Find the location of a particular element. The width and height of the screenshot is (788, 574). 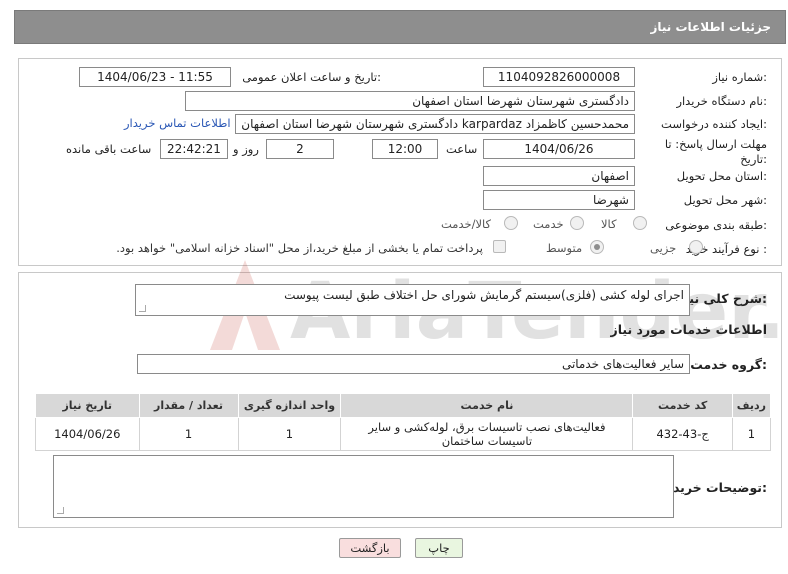

col-need-date: تاریخ نیاز is located at coordinates (87, 405).